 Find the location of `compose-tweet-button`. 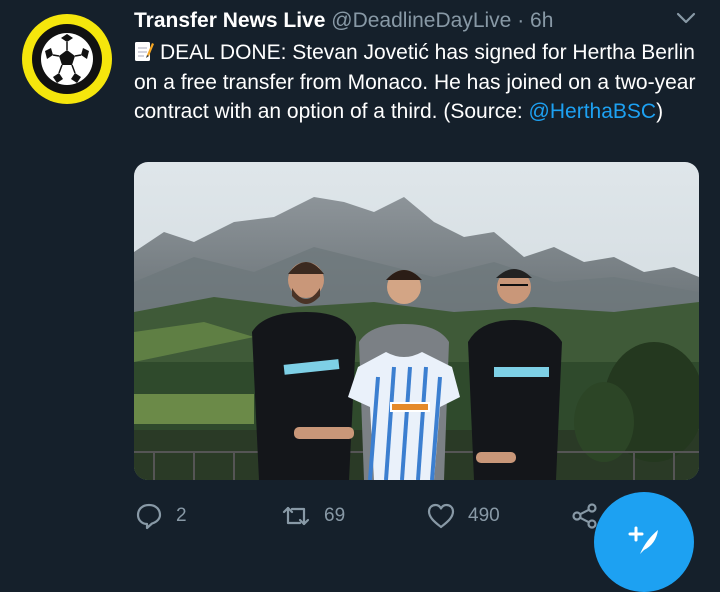

compose-tweet-button is located at coordinates (644, 542).